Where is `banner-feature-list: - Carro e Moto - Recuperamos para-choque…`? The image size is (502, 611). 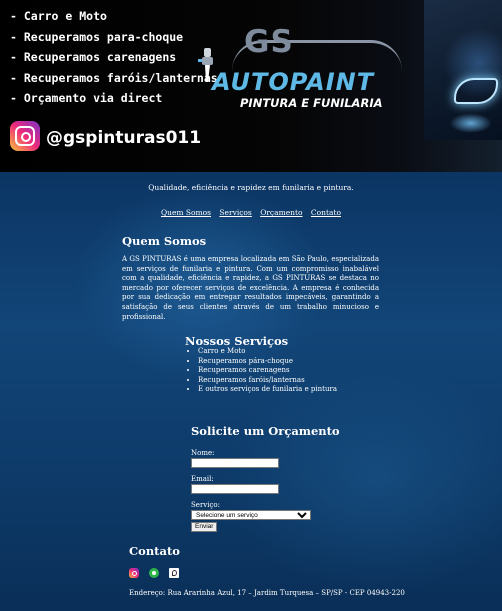 banner-feature-list: - Carro e Moto - Recuperamos para-choque… is located at coordinates (114, 57).